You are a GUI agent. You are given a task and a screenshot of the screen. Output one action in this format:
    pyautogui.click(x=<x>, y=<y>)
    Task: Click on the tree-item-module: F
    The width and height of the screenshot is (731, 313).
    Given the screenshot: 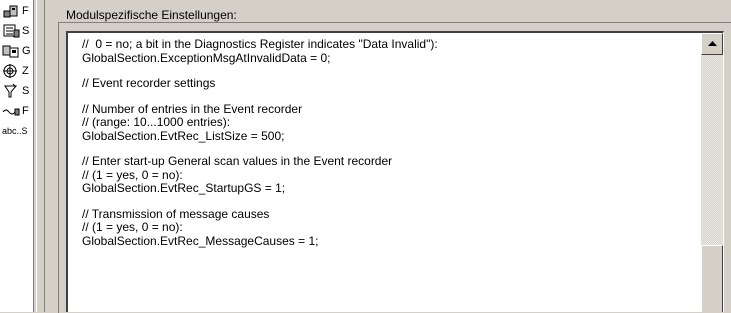 What is the action you would take?
    pyautogui.click(x=17, y=11)
    